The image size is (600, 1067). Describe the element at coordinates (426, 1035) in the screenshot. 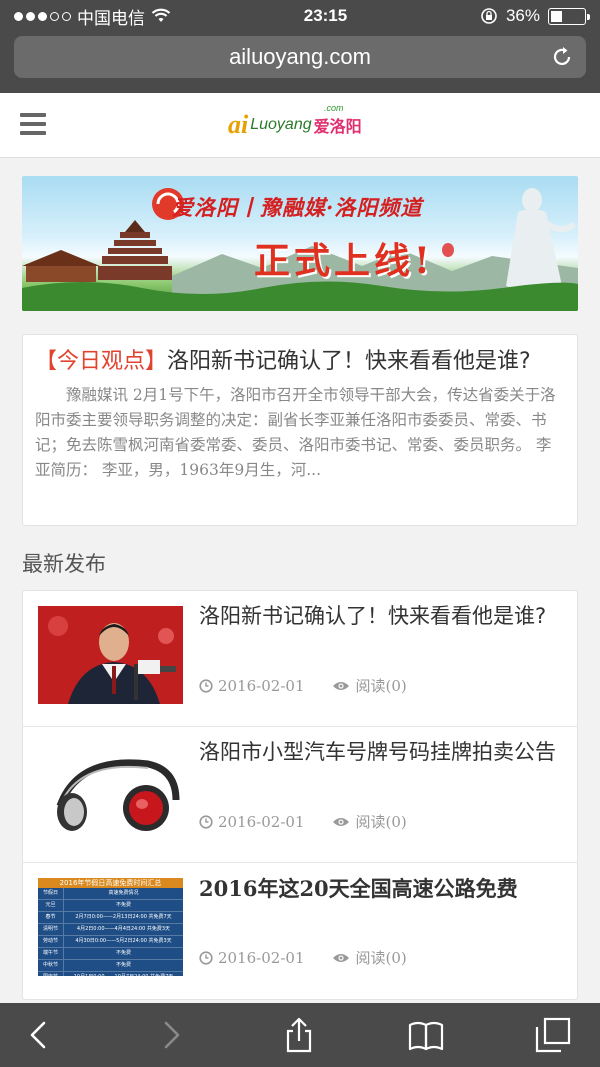

I see `bookmarks-icon` at that location.